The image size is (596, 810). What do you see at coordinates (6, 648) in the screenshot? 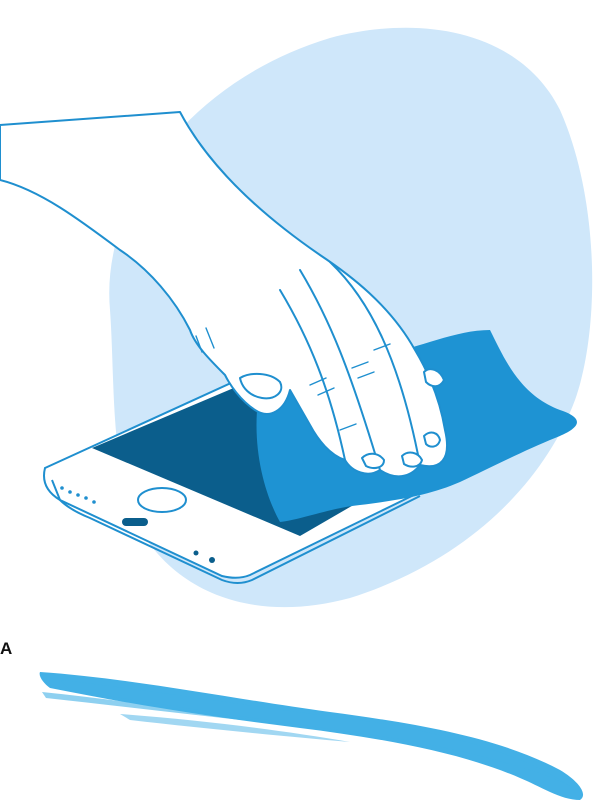
I see `corner-label: A` at bounding box center [6, 648].